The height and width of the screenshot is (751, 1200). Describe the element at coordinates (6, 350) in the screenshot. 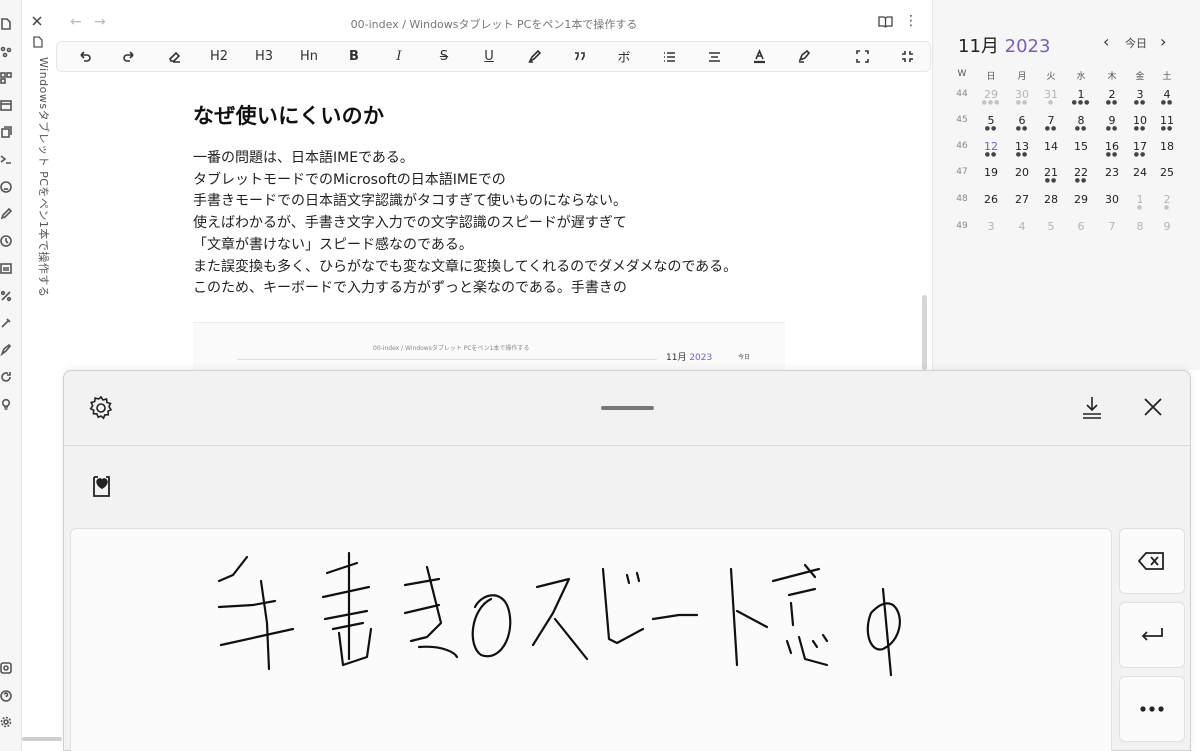

I see `marker-icon` at that location.